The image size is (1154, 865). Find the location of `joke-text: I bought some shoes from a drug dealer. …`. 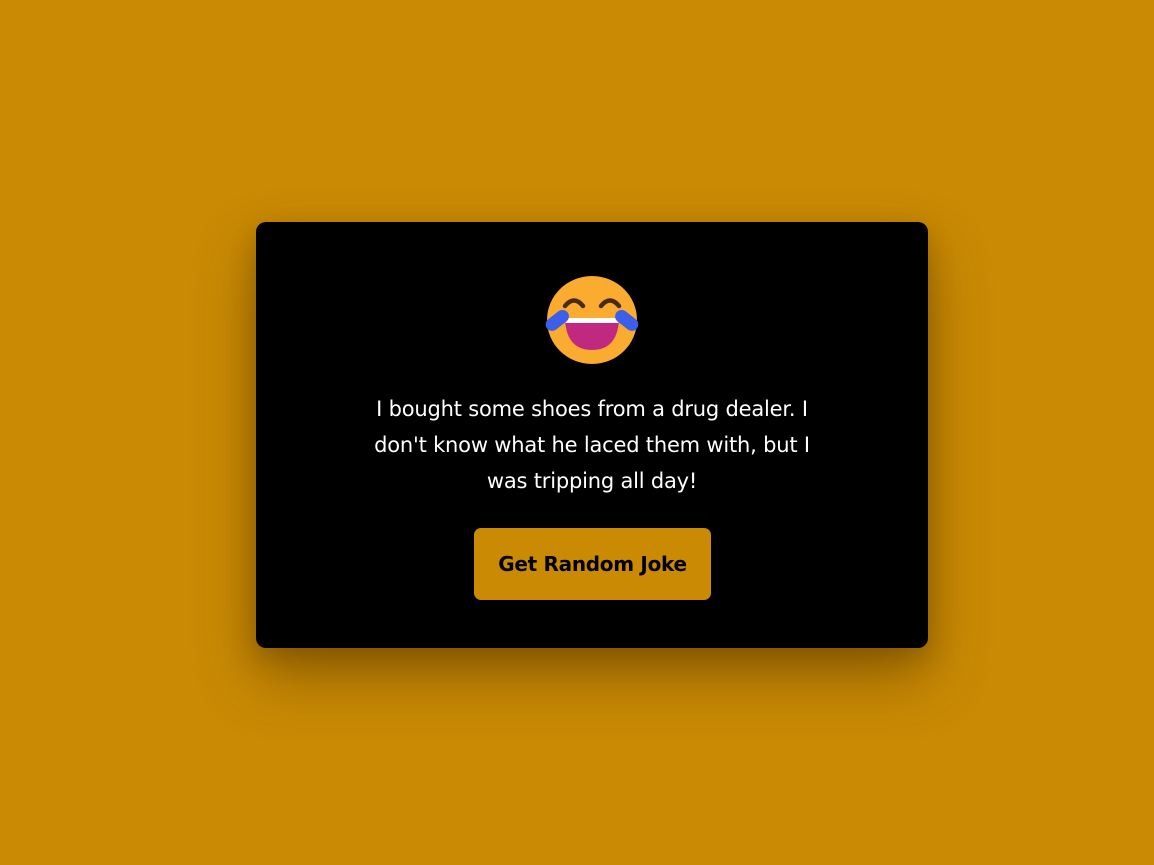

joke-text: I bought some shoes from a drug dealer. … is located at coordinates (592, 445).